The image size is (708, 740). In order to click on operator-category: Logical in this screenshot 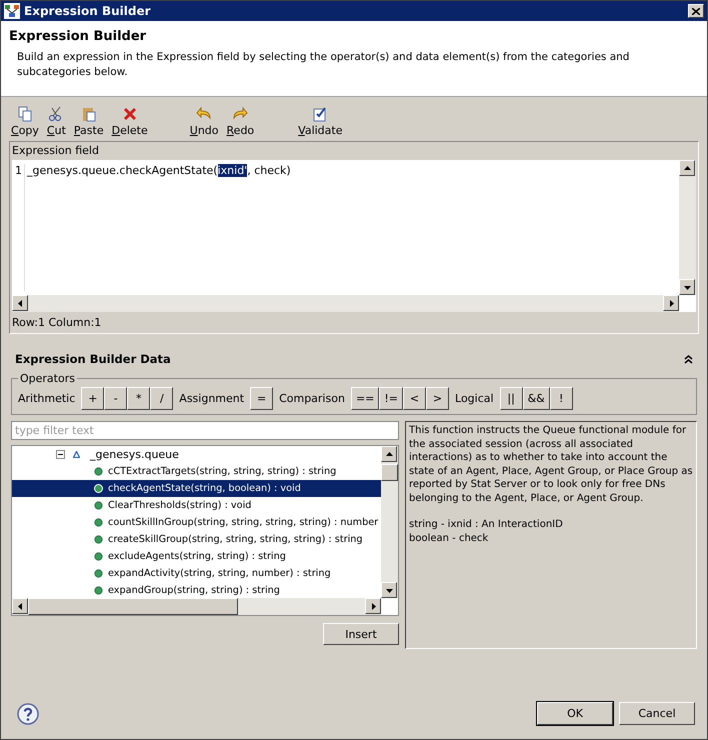, I will do `click(474, 398)`.